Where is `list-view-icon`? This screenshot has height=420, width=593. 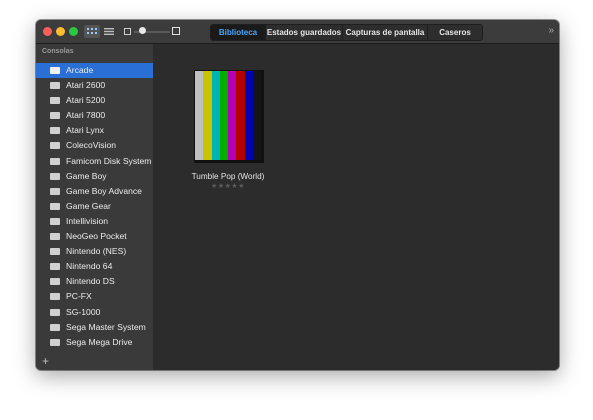 list-view-icon is located at coordinates (109, 31).